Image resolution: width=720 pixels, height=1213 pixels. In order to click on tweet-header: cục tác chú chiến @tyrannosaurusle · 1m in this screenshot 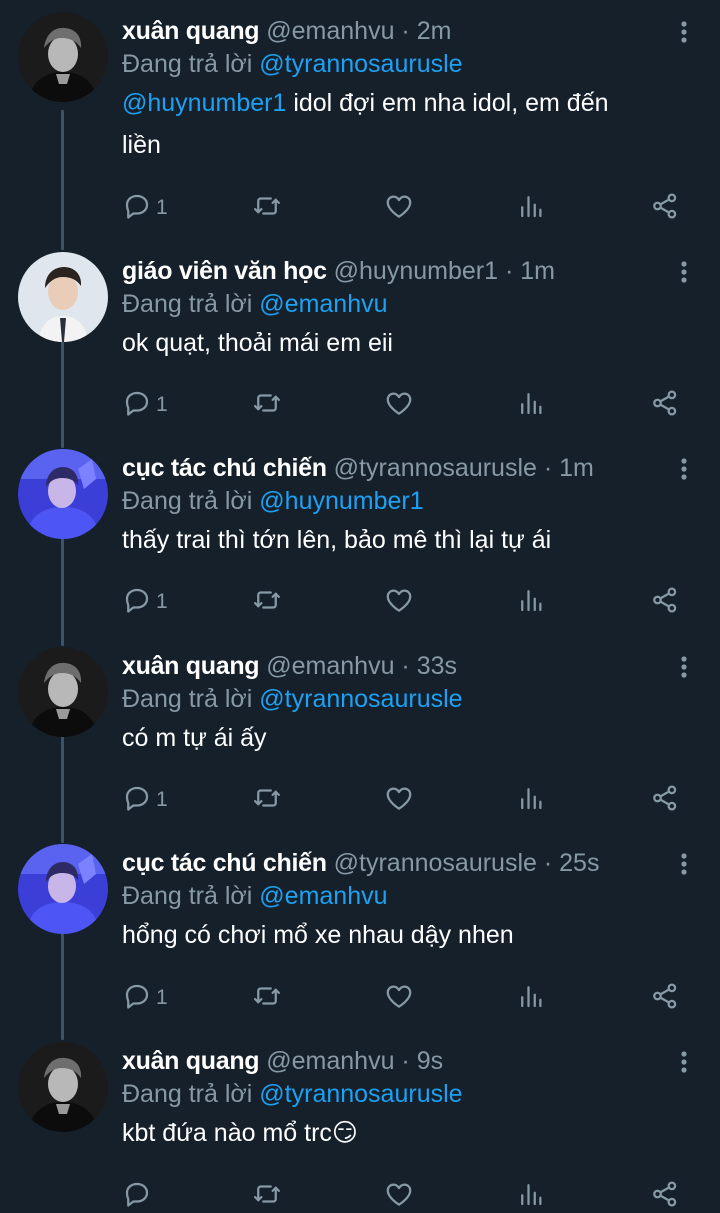, I will do `click(396, 468)`.